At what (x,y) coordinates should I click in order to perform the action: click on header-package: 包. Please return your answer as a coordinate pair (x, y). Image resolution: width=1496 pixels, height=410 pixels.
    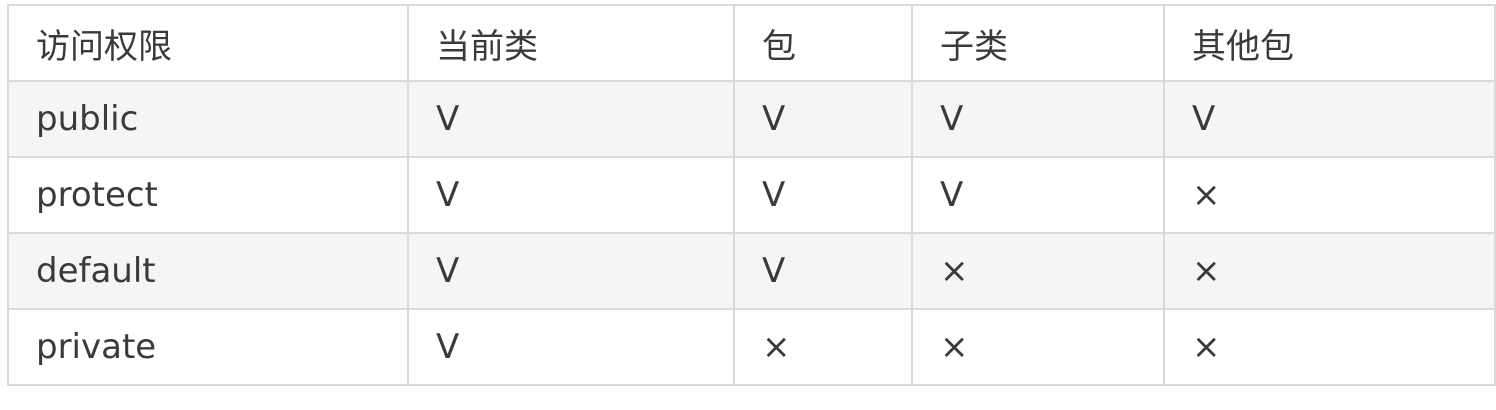
    Looking at the image, I should click on (823, 43).